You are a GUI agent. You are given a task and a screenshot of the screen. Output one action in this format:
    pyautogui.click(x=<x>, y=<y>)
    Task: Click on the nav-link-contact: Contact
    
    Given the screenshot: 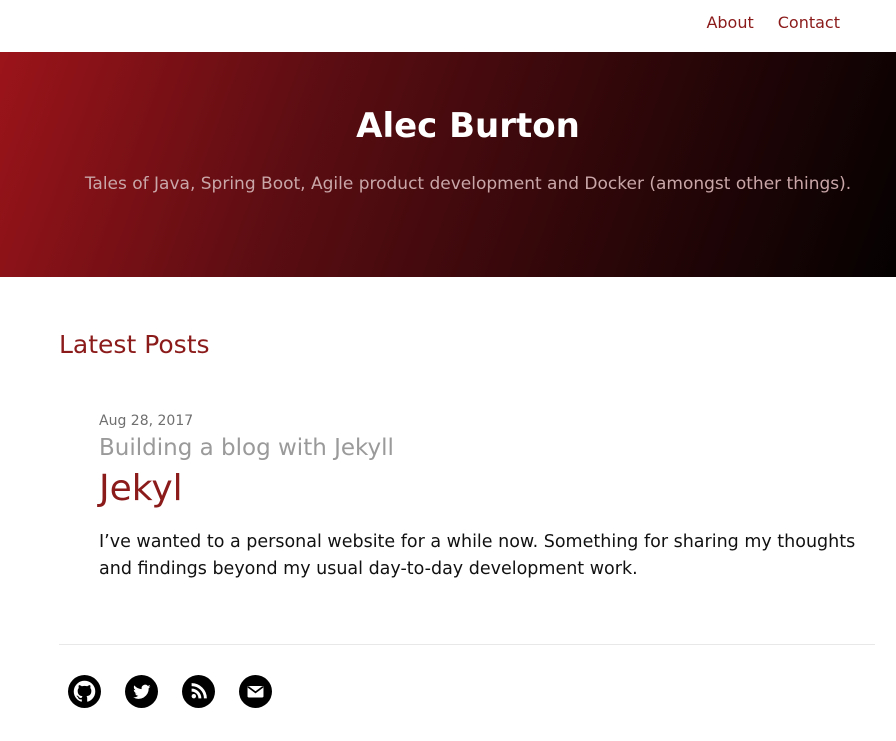 What is the action you would take?
    pyautogui.click(x=809, y=22)
    